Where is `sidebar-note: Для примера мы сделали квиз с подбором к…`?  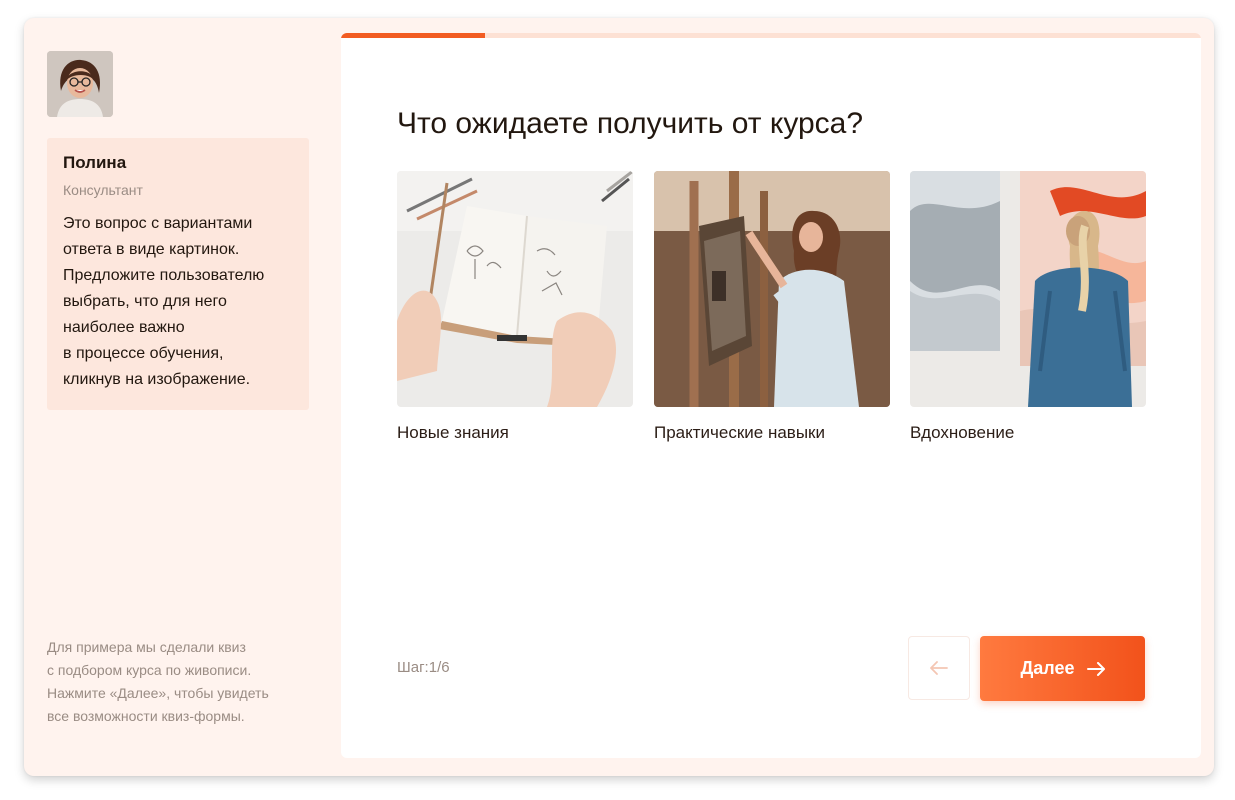 sidebar-note: Для примера мы сделали квиз с подбором к… is located at coordinates (158, 681).